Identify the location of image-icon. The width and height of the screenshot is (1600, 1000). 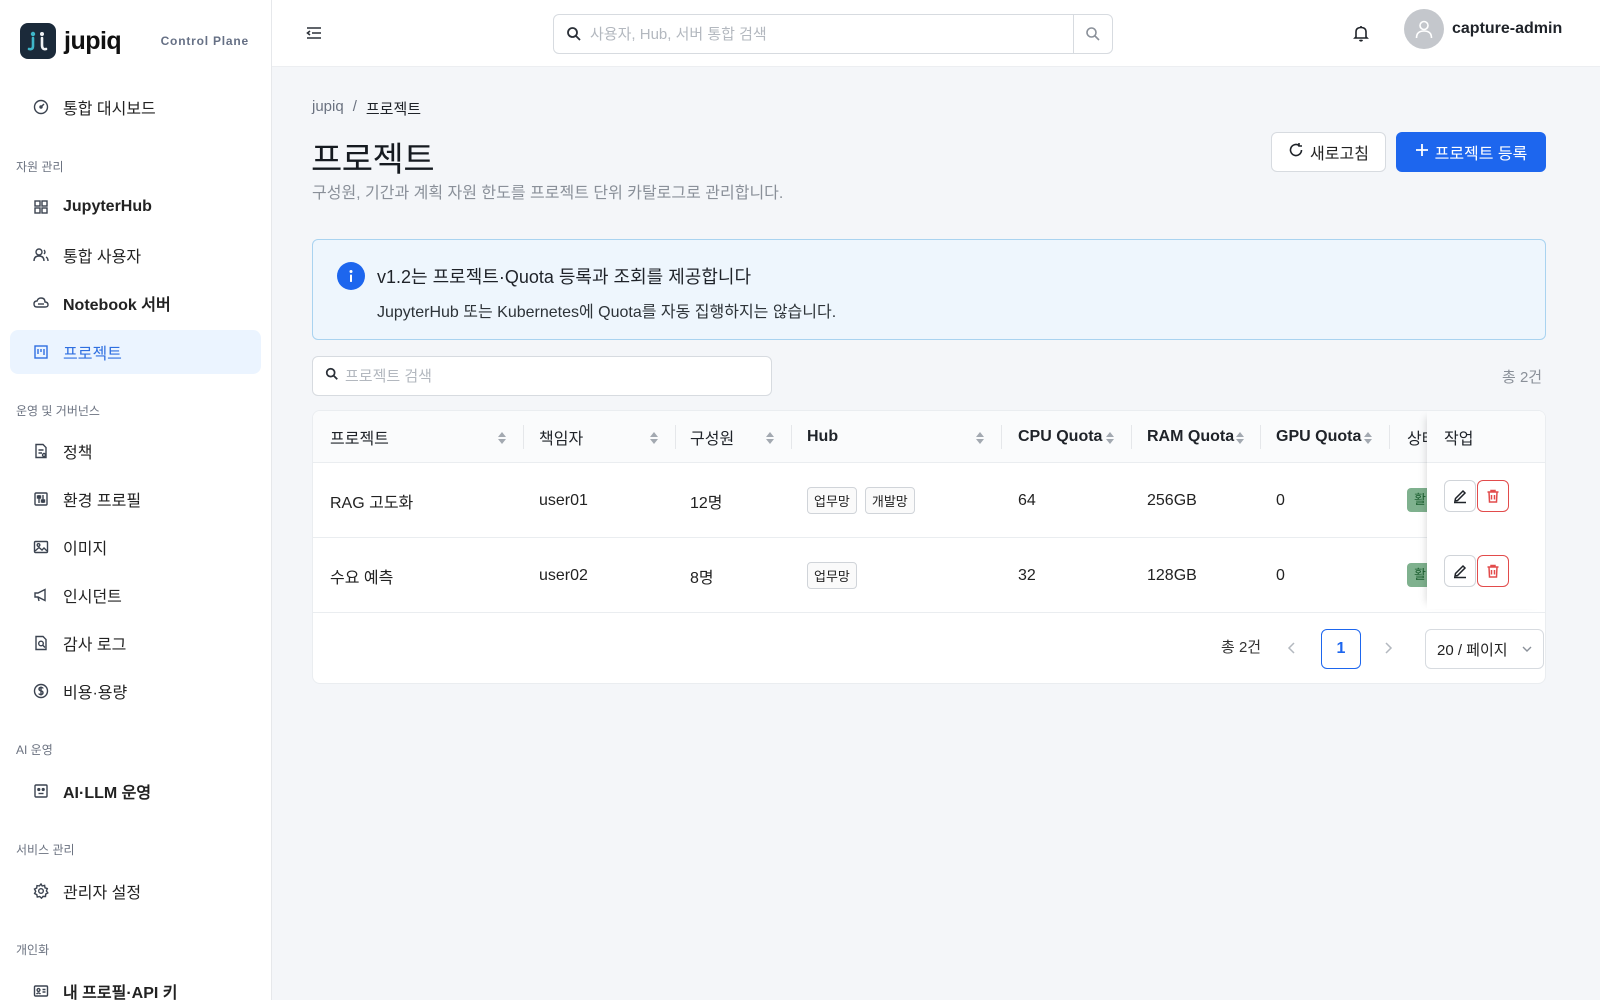
(41, 547).